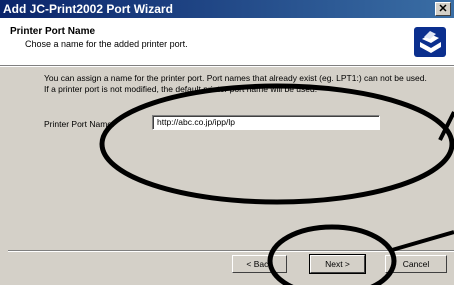 The image size is (454, 285). Describe the element at coordinates (337, 264) in the screenshot. I see `next-button: Next >` at that location.